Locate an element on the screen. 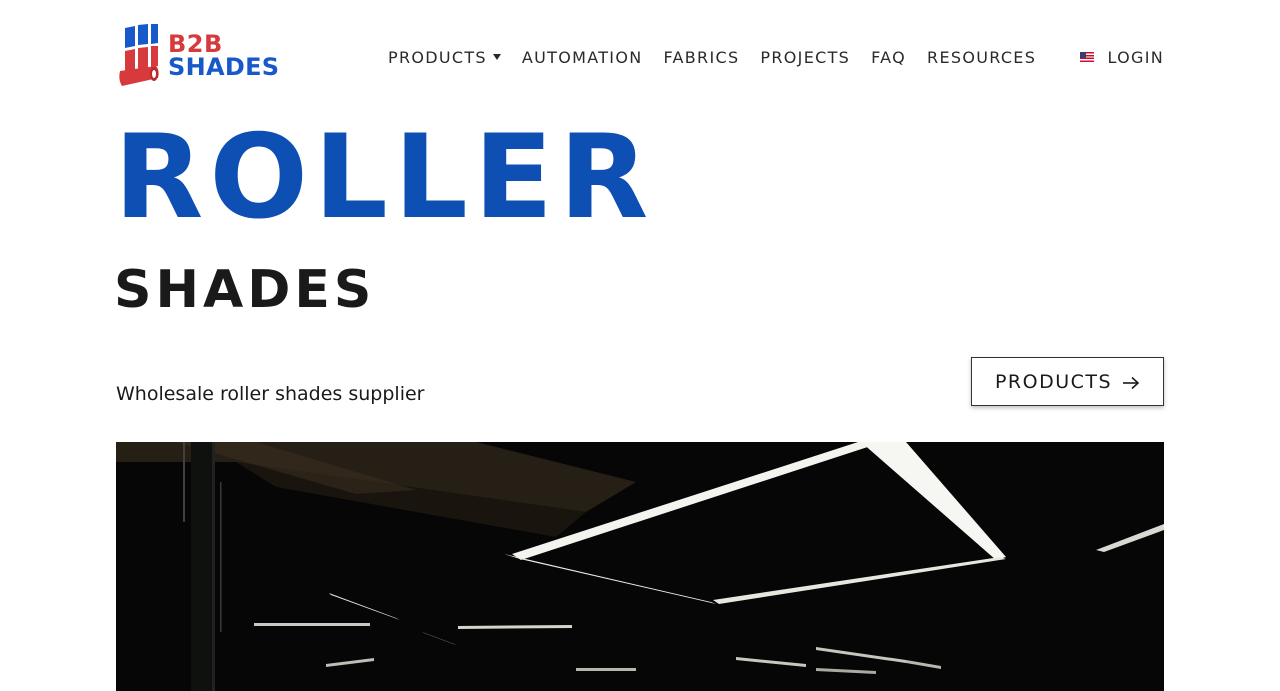 The image size is (1280, 691). nav-item-label: FABRICS is located at coordinates (701, 57).